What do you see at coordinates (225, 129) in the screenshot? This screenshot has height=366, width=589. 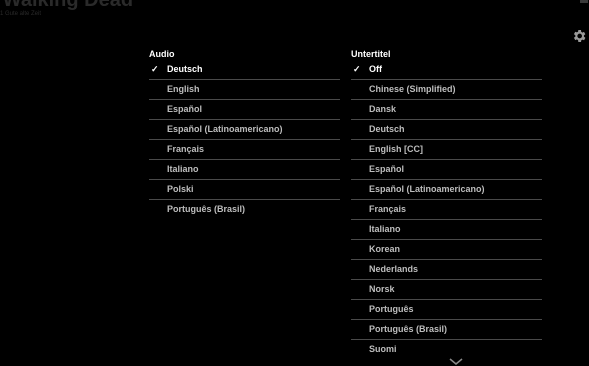 I see `audio-option-label: Español (Latinoamericano)` at bounding box center [225, 129].